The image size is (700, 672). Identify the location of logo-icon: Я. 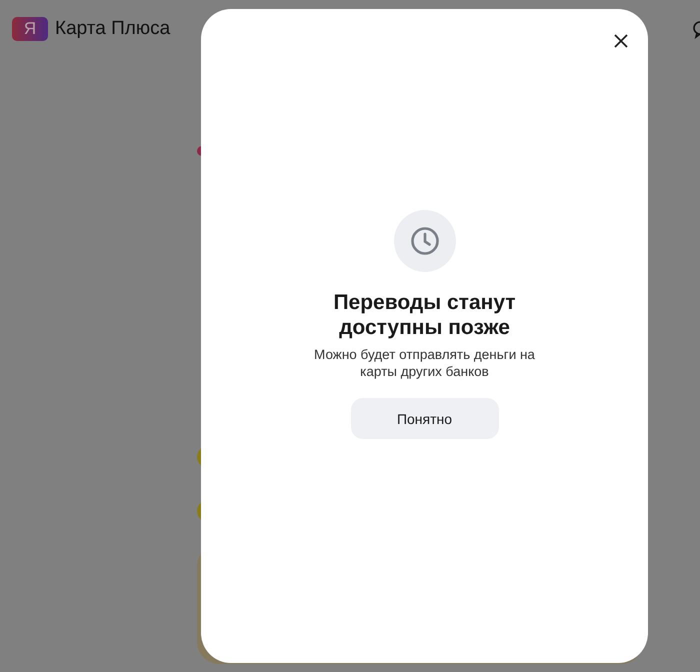
(30, 29).